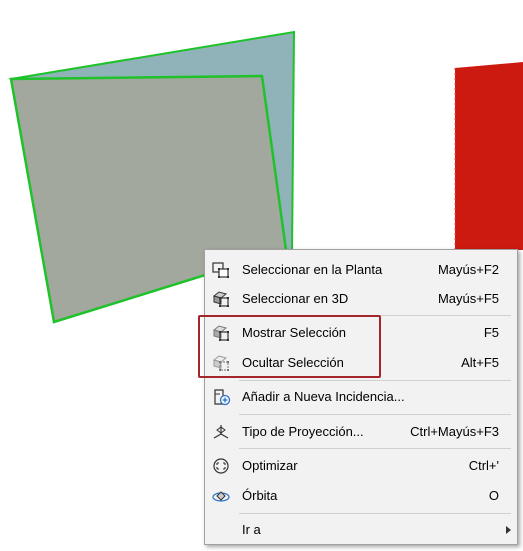 This screenshot has height=551, width=523. What do you see at coordinates (468, 298) in the screenshot?
I see `menu-item-shortcut: Mayús+F5` at bounding box center [468, 298].